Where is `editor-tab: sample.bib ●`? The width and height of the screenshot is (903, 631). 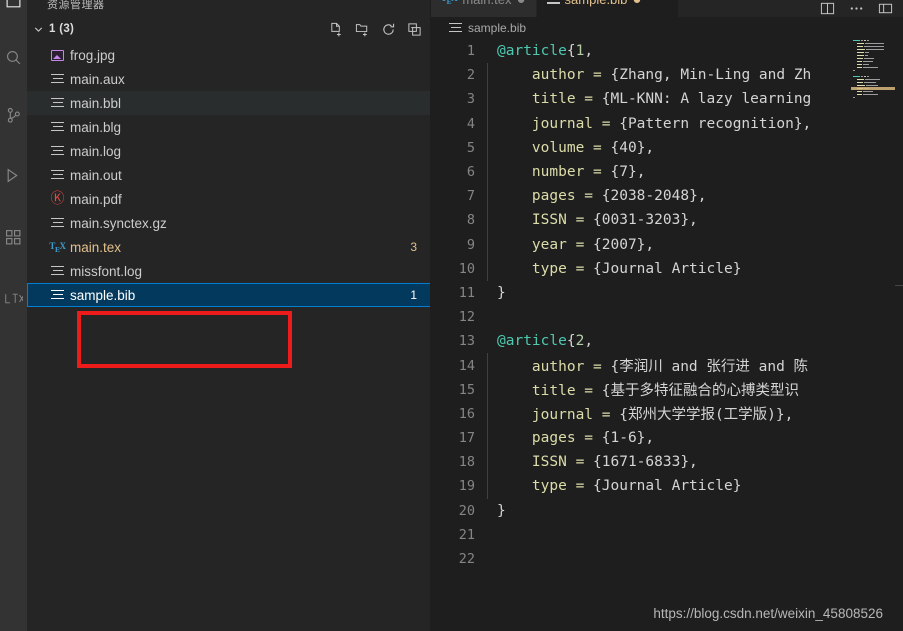 editor-tab: sample.bib ● is located at coordinates (607, 8).